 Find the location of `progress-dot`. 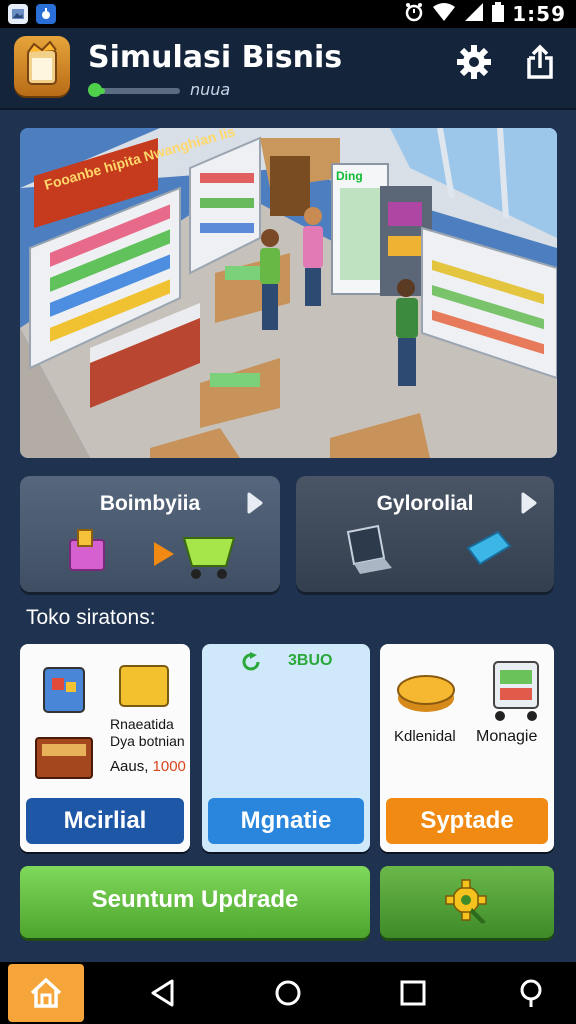

progress-dot is located at coordinates (95, 90).